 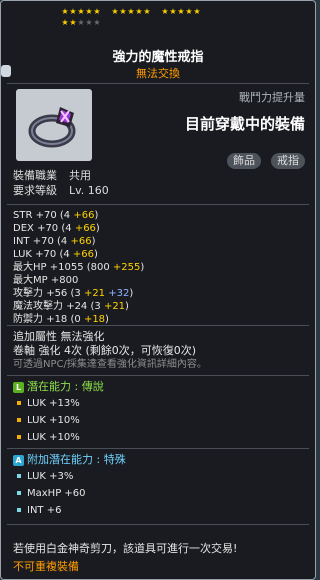 I want to click on stat-name: DEX, so click(x=25, y=228).